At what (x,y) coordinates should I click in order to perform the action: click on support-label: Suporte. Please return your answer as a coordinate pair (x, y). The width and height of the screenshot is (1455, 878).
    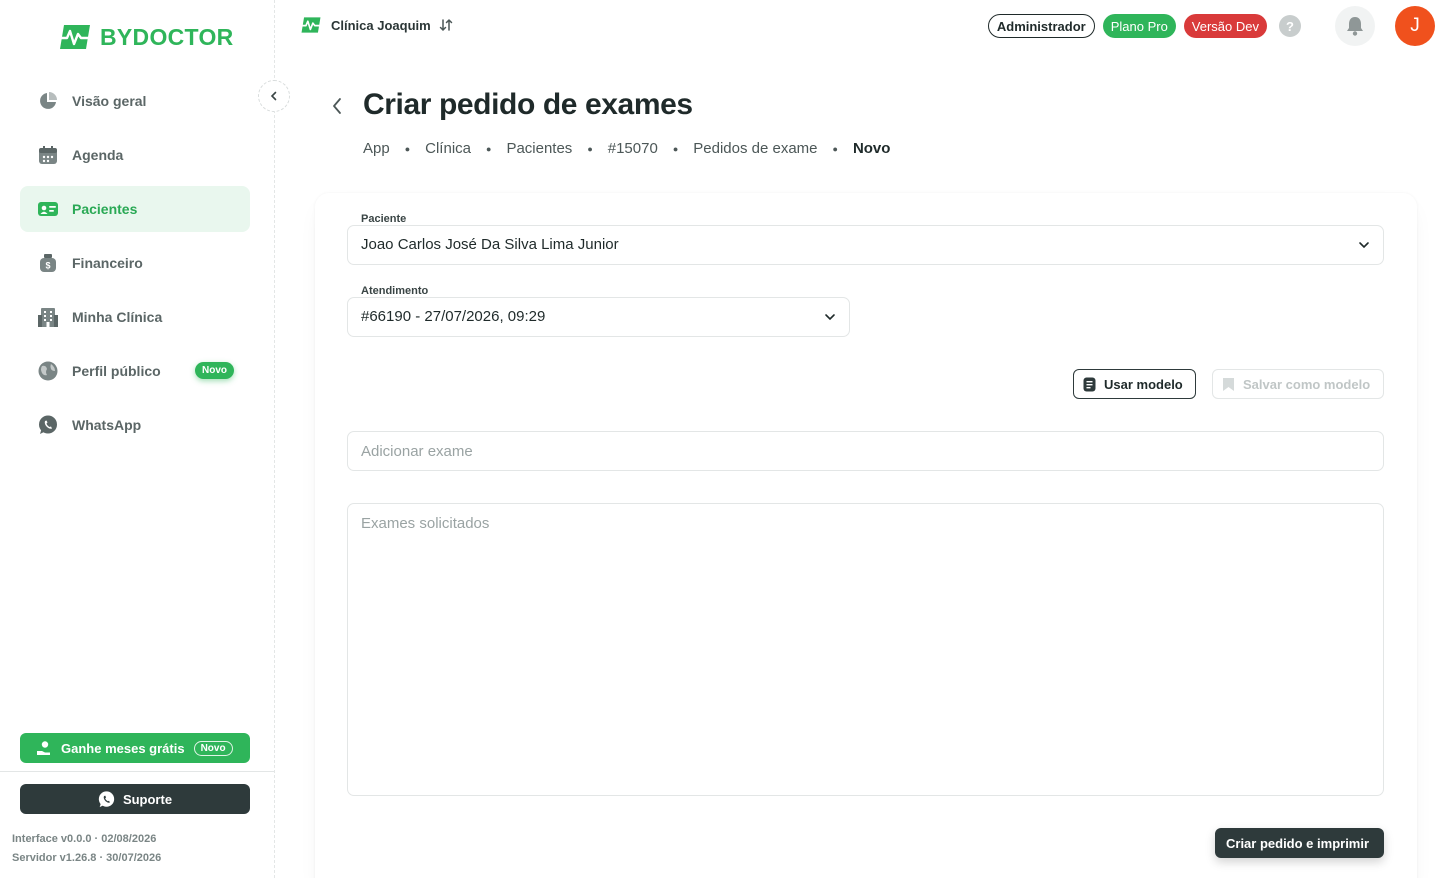
    Looking at the image, I should click on (147, 799).